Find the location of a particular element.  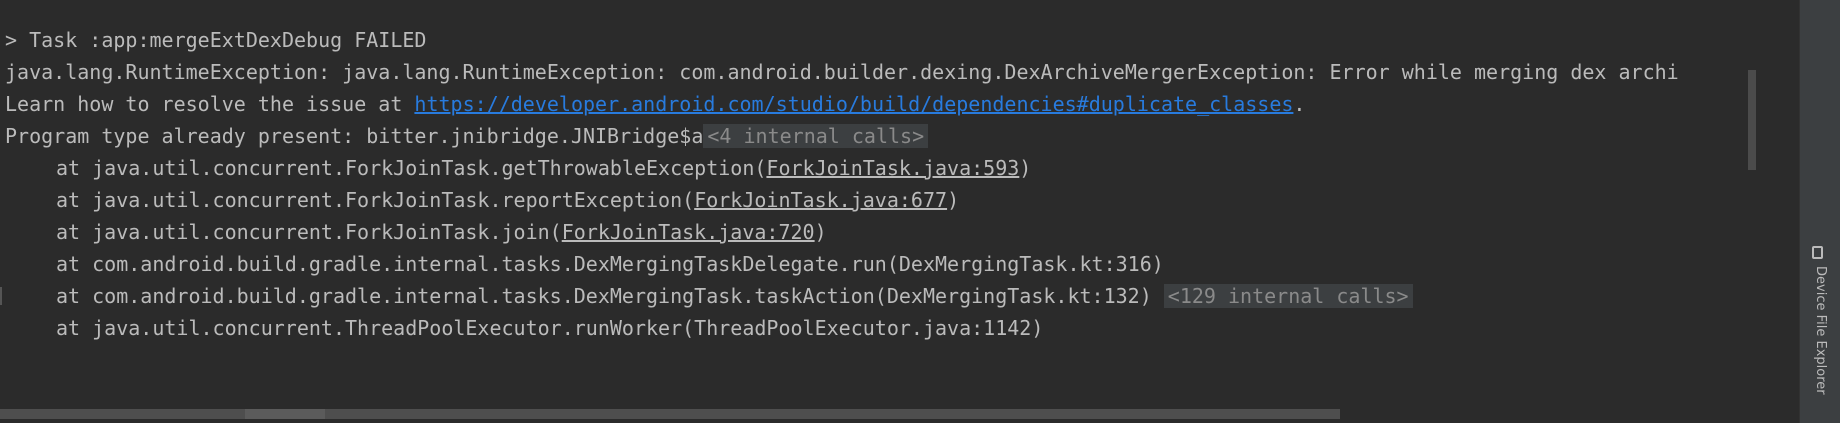

internal-calls-fold: <4 internal calls> is located at coordinates (816, 136).